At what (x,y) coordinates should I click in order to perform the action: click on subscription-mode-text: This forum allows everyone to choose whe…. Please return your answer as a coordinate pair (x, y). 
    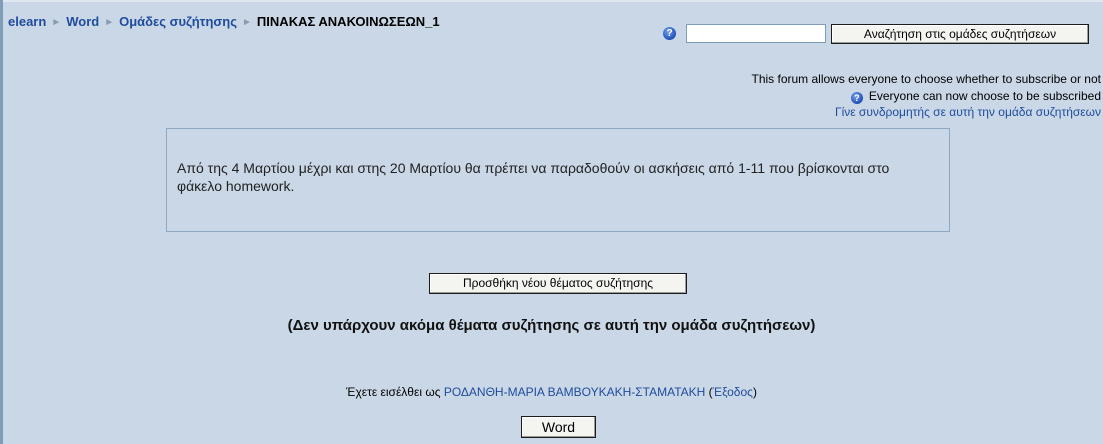
    Looking at the image, I should click on (926, 79).